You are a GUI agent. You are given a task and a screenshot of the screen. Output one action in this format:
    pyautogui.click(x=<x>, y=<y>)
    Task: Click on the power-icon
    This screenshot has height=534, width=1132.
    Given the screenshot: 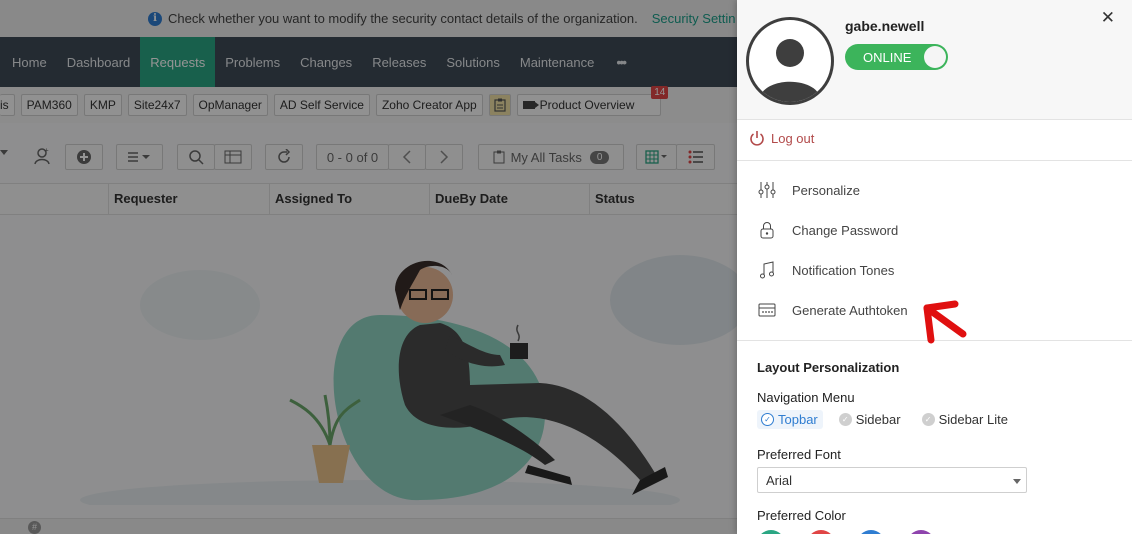 What is the action you would take?
    pyautogui.click(x=757, y=138)
    